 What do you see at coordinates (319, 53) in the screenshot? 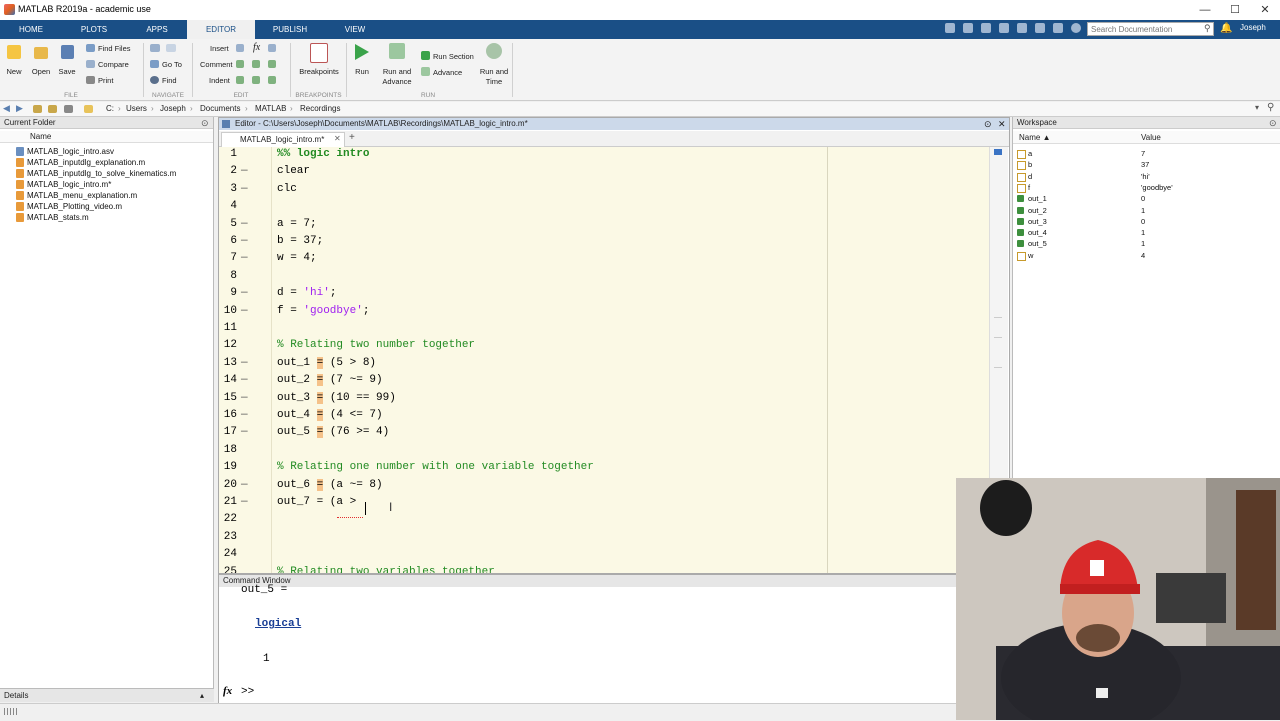
I see `breakpoints-icon` at bounding box center [319, 53].